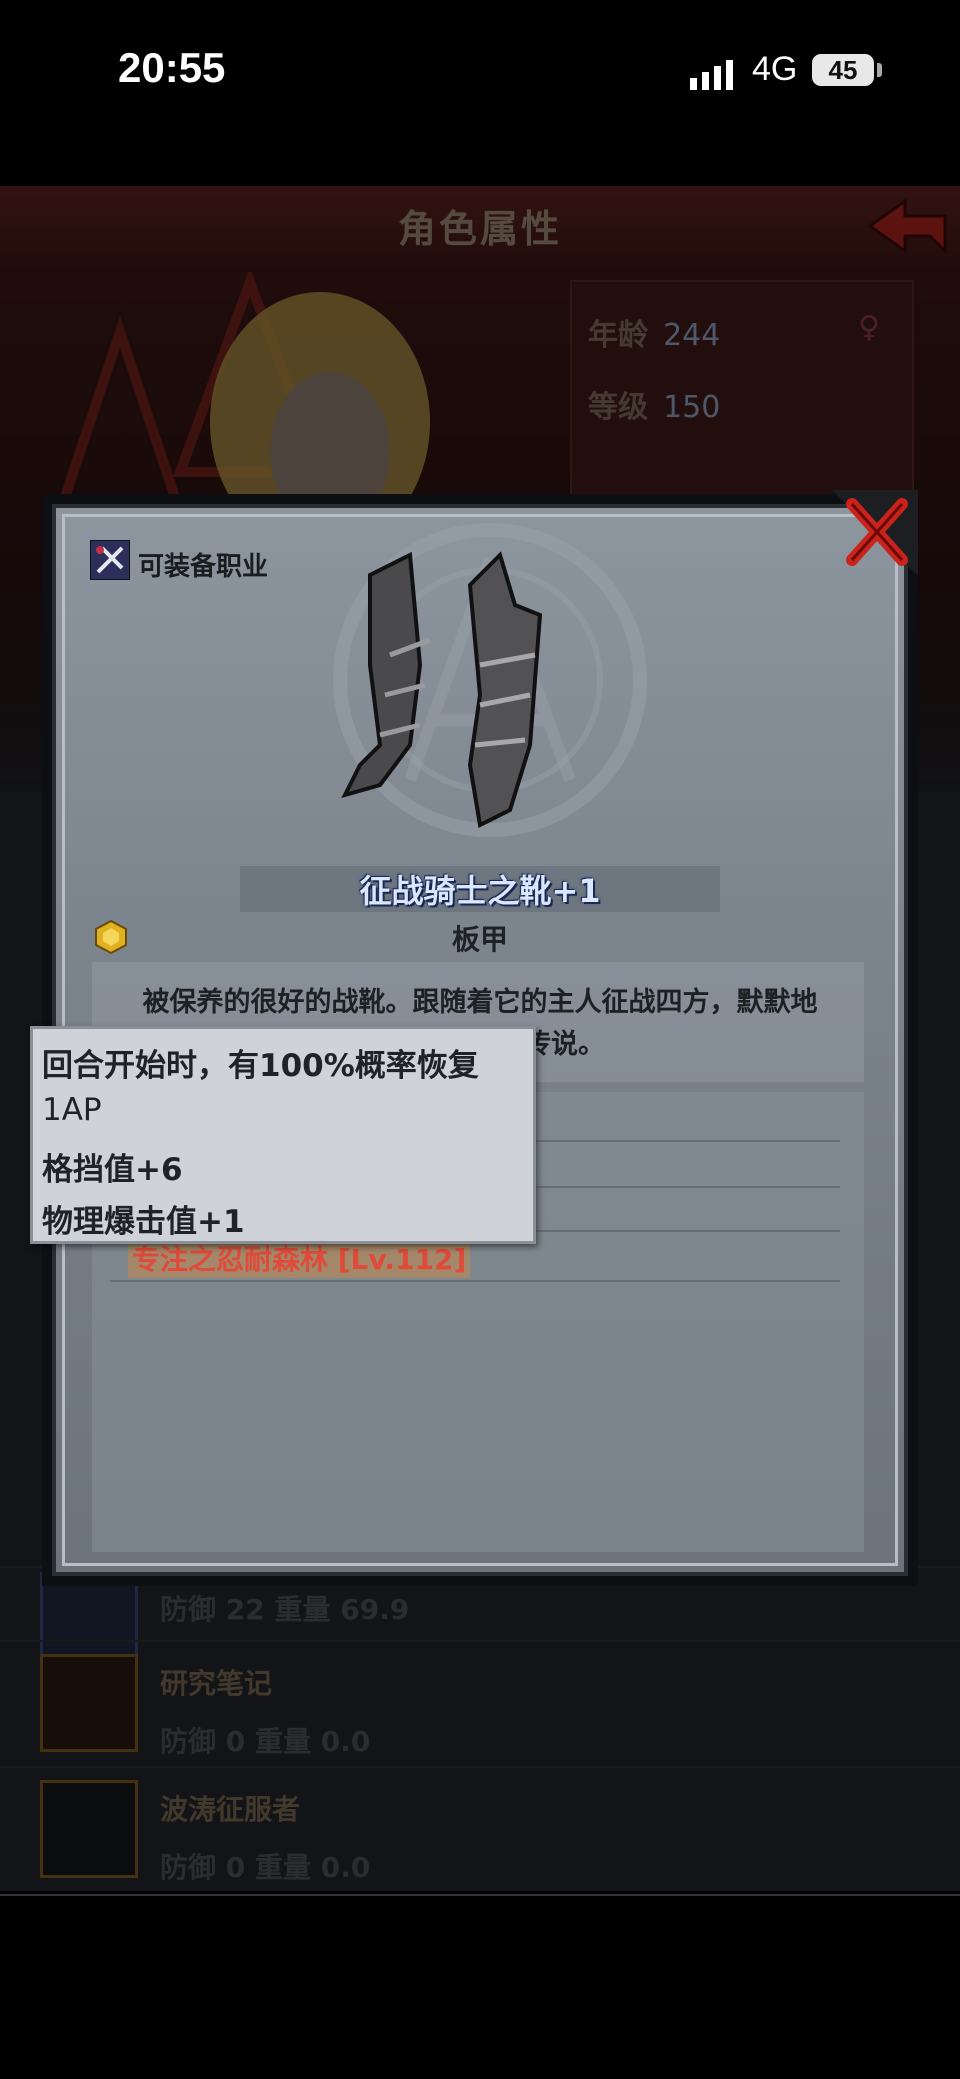 The height and width of the screenshot is (2079, 960). I want to click on signal-icon, so click(711, 75).